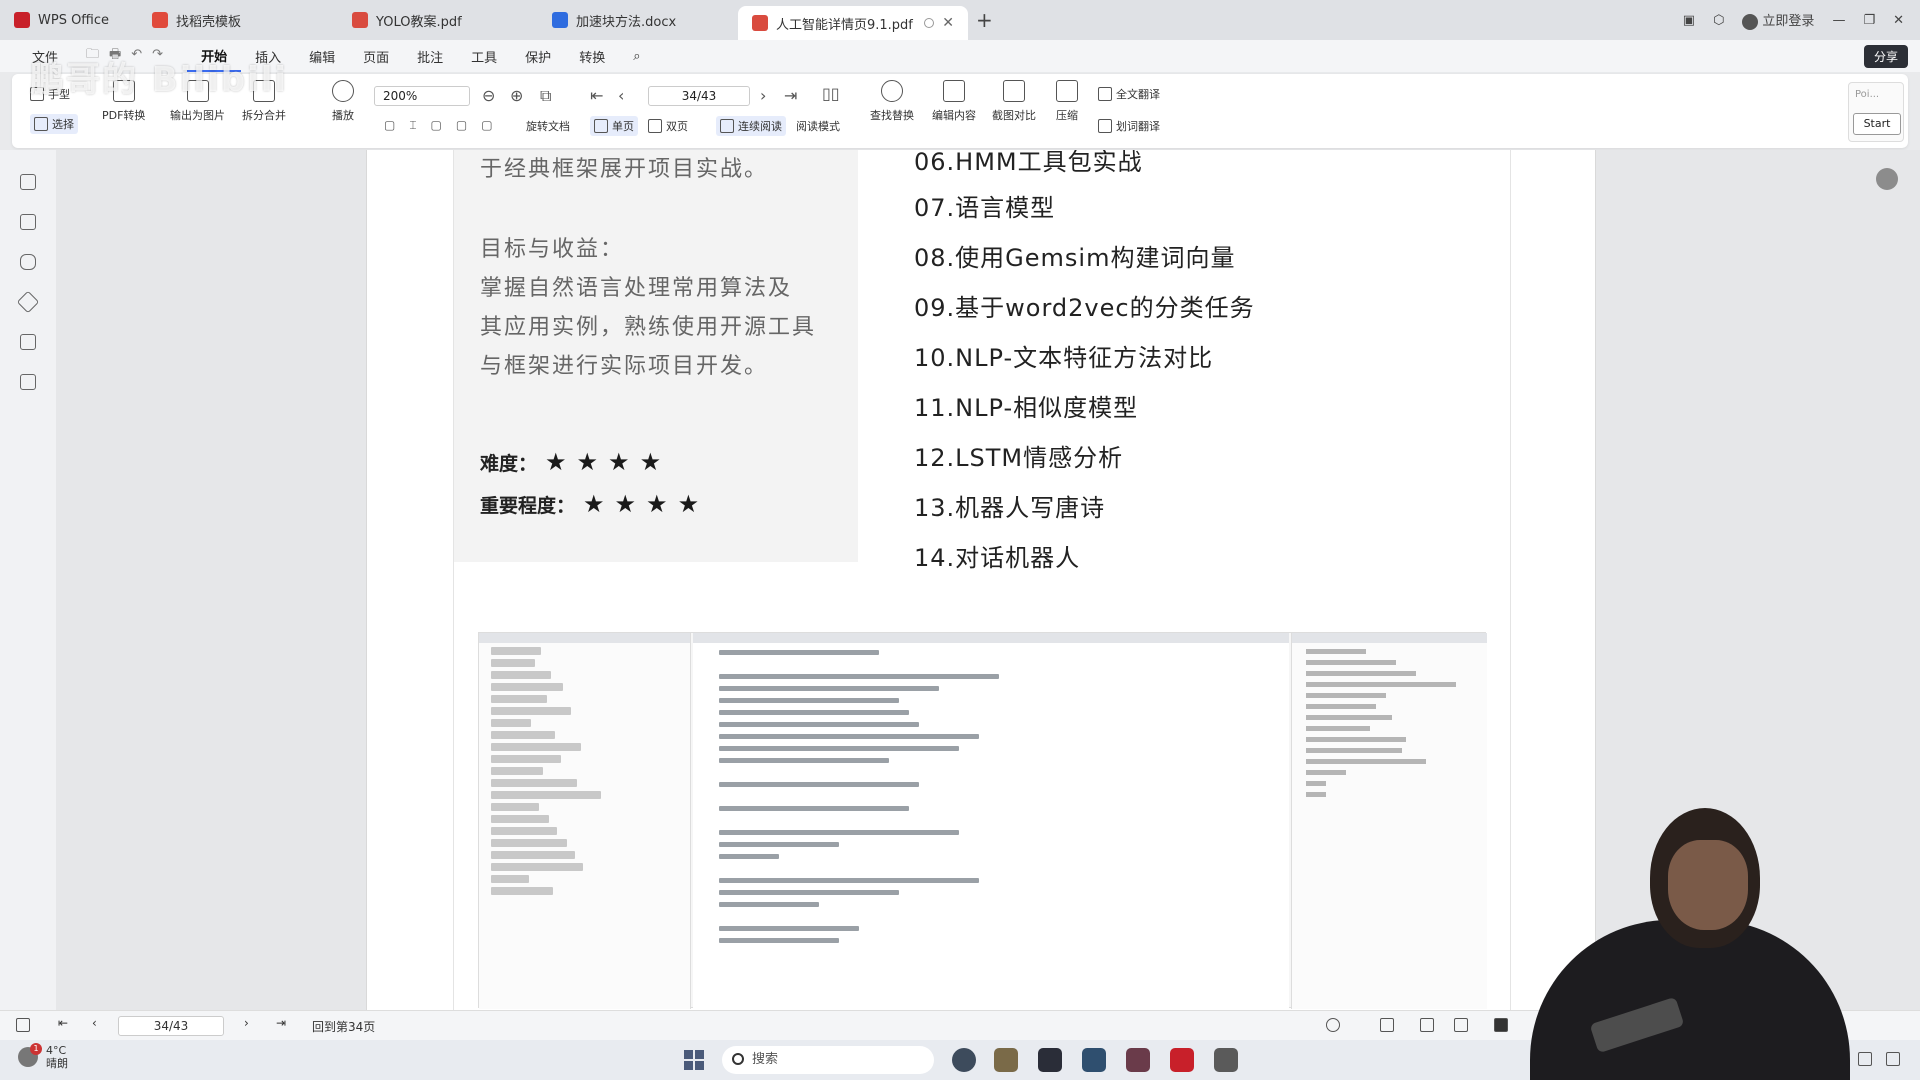 This screenshot has width=1920, height=1080. What do you see at coordinates (124, 115) in the screenshot?
I see `pdf-convert-label: PDF转换` at bounding box center [124, 115].